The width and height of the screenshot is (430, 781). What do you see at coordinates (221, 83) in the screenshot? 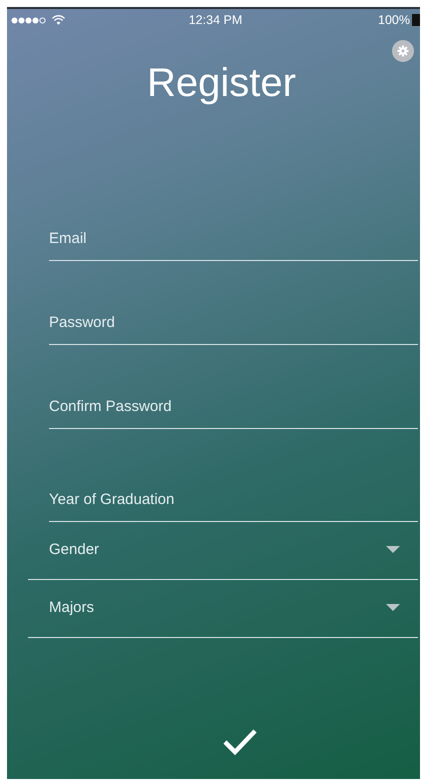
I see `page-title: Register` at bounding box center [221, 83].